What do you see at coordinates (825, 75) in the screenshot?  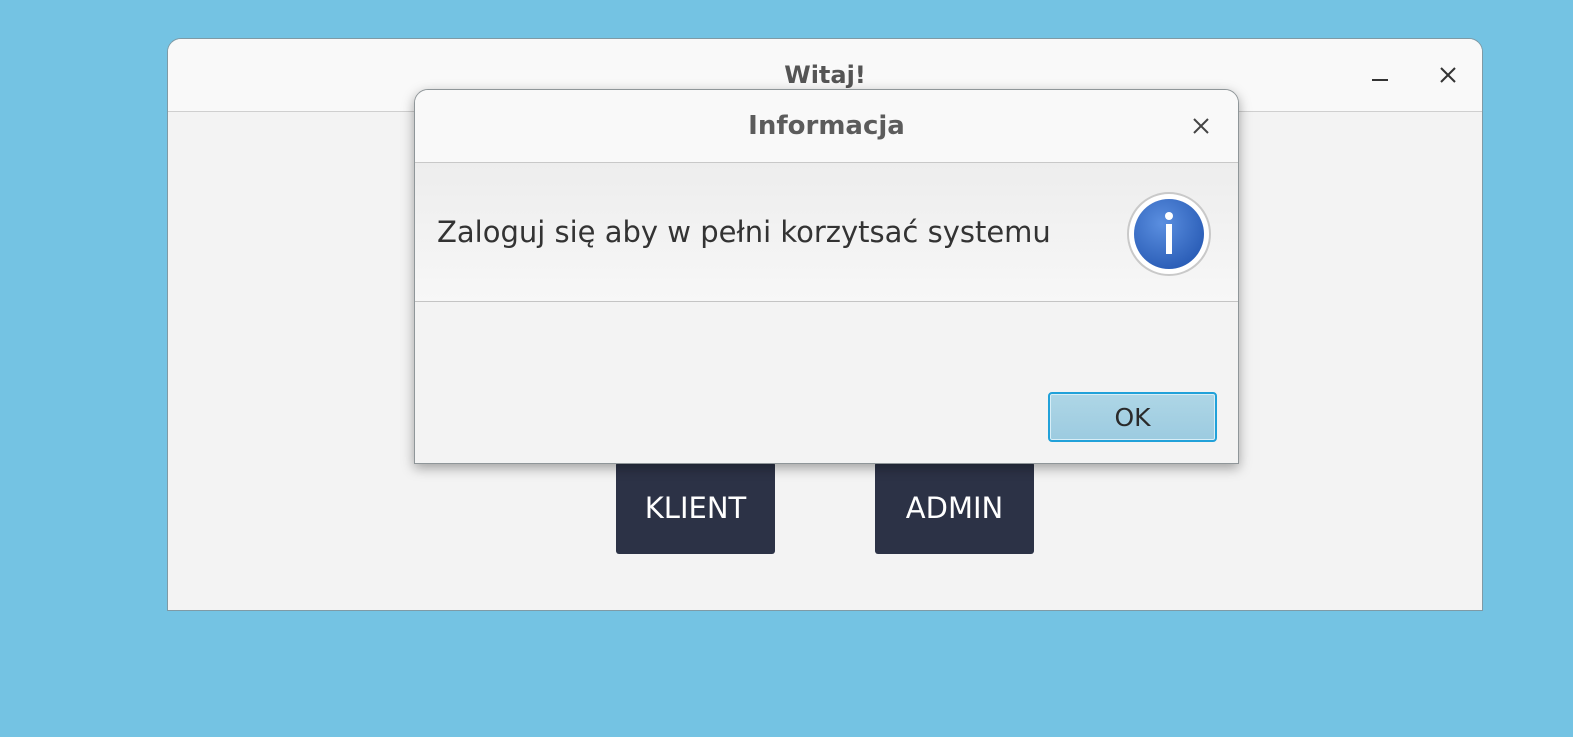 I see `main-window-title: Witaj!` at bounding box center [825, 75].